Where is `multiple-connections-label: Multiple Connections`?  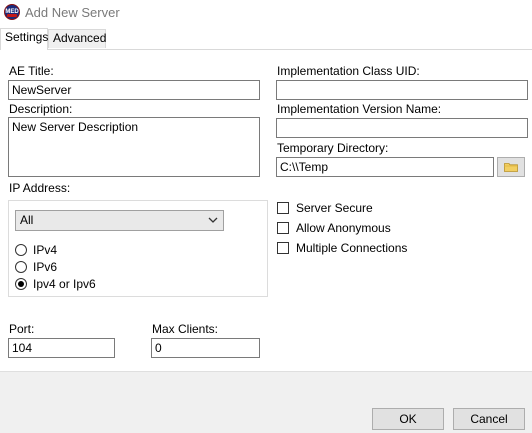
multiple-connections-label: Multiple Connections is located at coordinates (352, 248).